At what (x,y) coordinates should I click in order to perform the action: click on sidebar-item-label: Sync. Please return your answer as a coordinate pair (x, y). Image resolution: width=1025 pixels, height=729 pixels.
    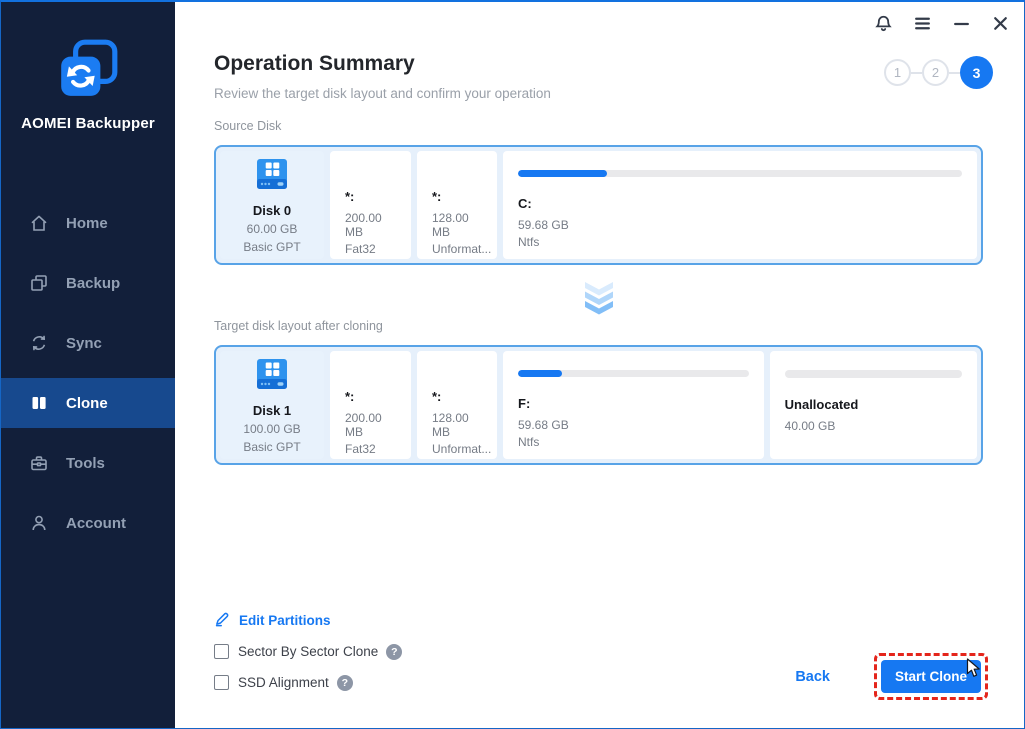
    Looking at the image, I should click on (84, 343).